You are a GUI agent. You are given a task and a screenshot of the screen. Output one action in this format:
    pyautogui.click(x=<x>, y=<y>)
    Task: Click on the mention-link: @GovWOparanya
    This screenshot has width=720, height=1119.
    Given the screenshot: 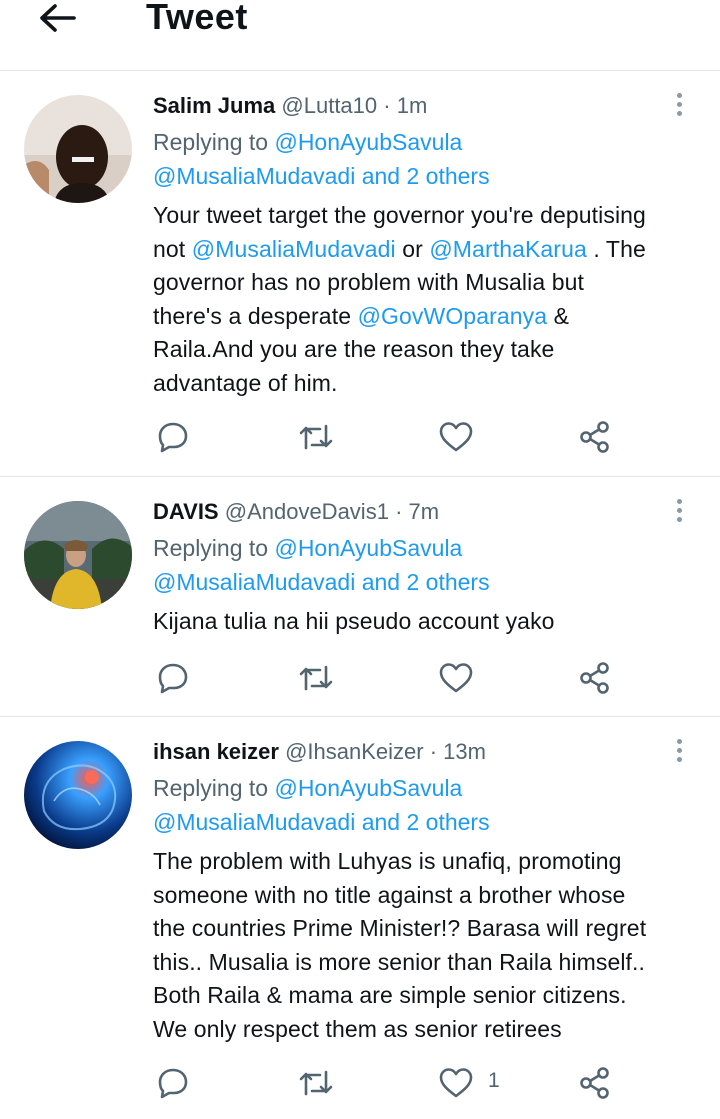 What is the action you would take?
    pyautogui.click(x=453, y=316)
    